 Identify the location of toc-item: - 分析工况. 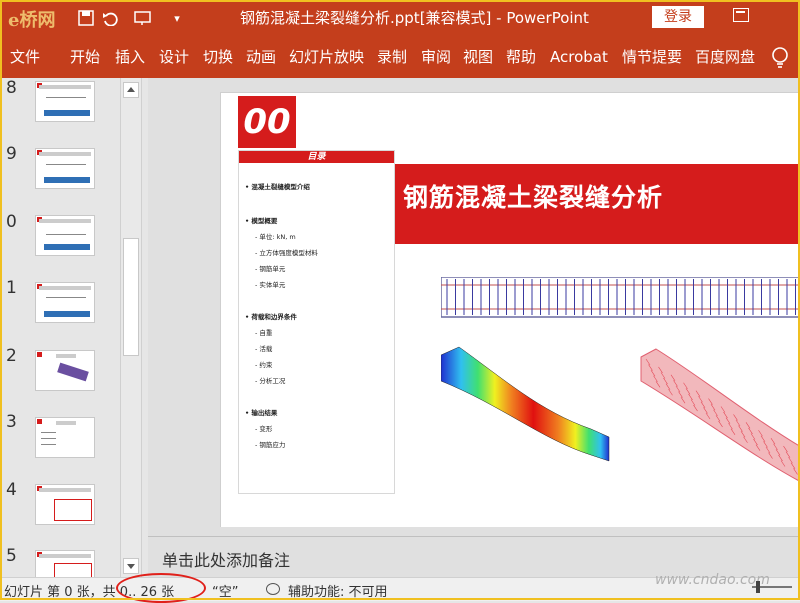
(270, 381).